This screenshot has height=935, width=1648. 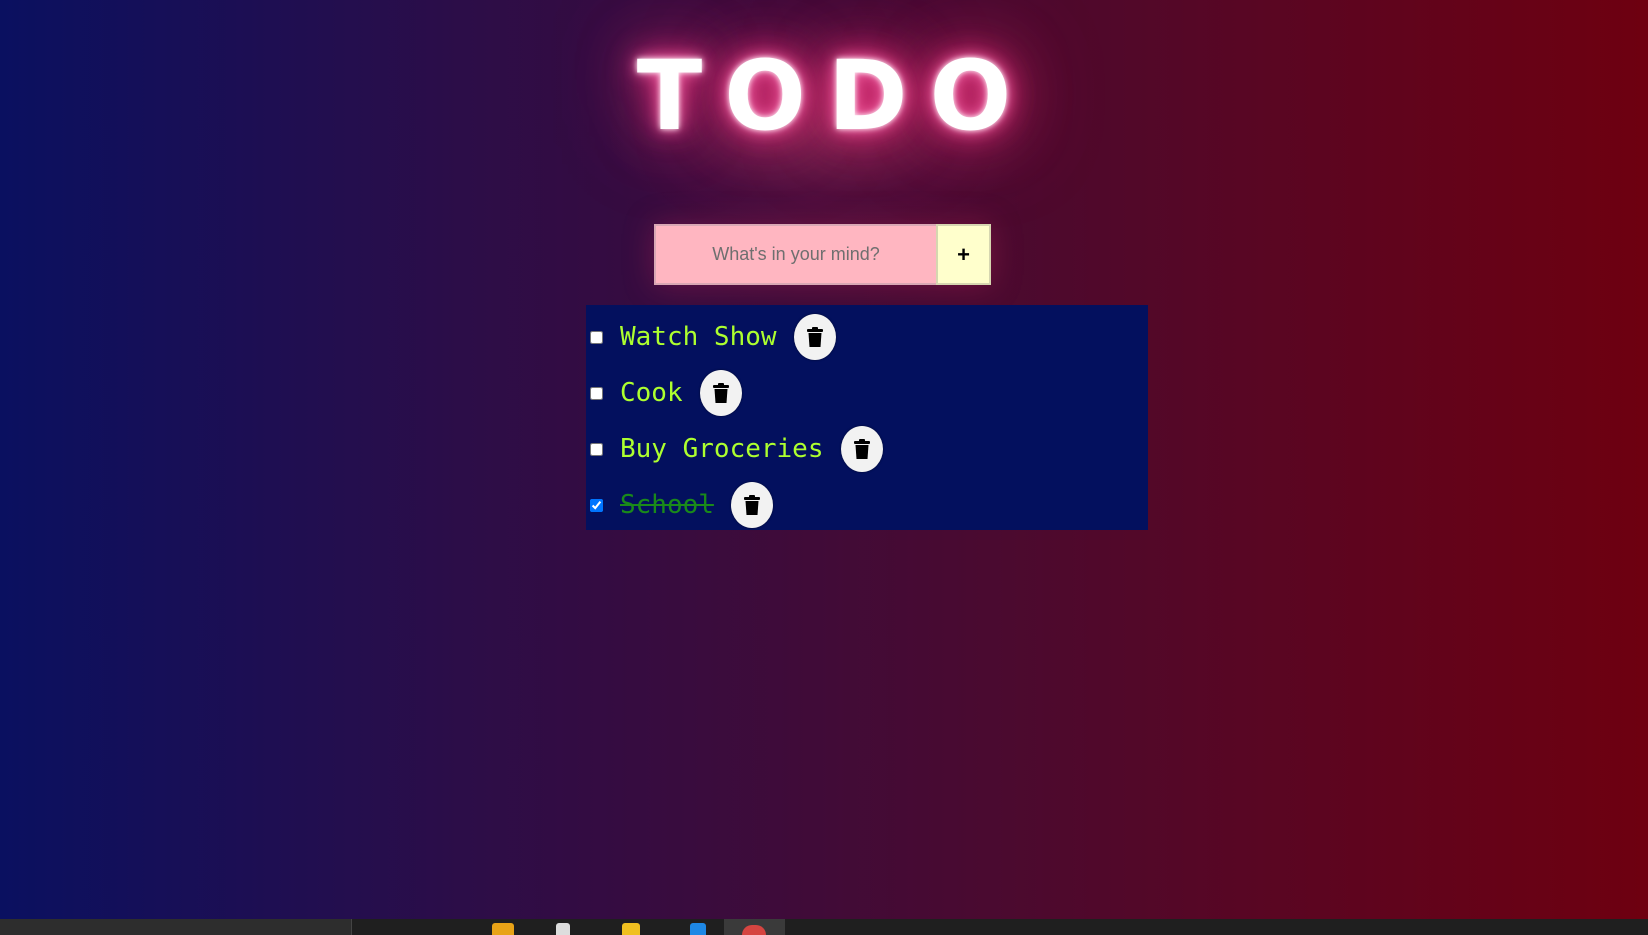 I want to click on todo-text: Watch Show, so click(x=698, y=337).